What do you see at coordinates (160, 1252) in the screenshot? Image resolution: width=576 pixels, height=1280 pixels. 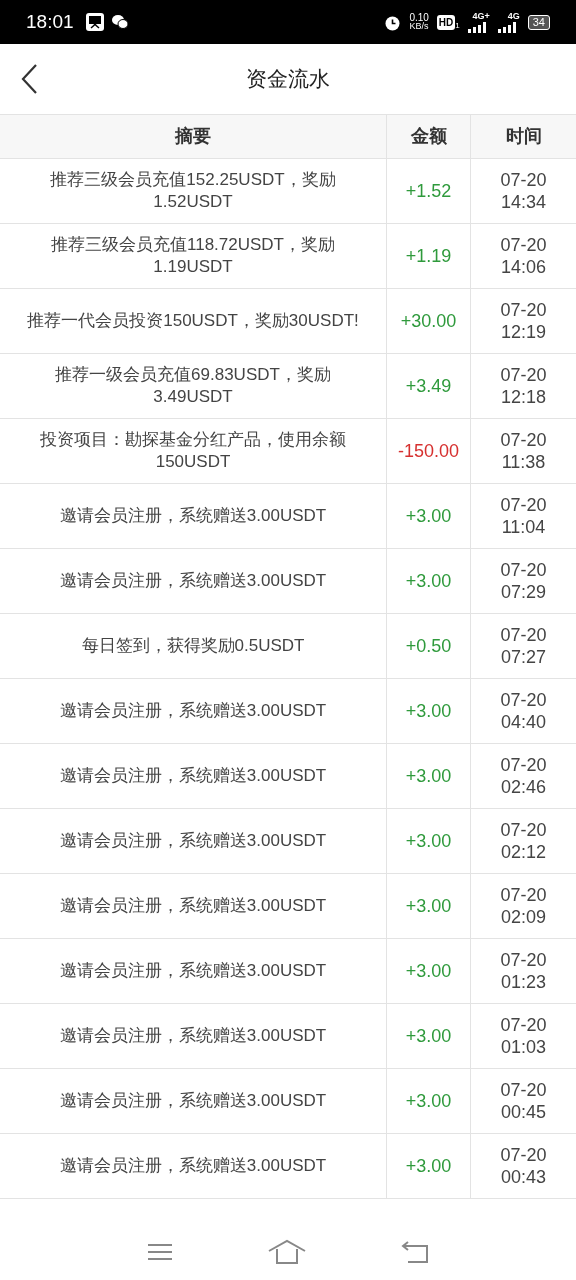 I see `menu-icon` at bounding box center [160, 1252].